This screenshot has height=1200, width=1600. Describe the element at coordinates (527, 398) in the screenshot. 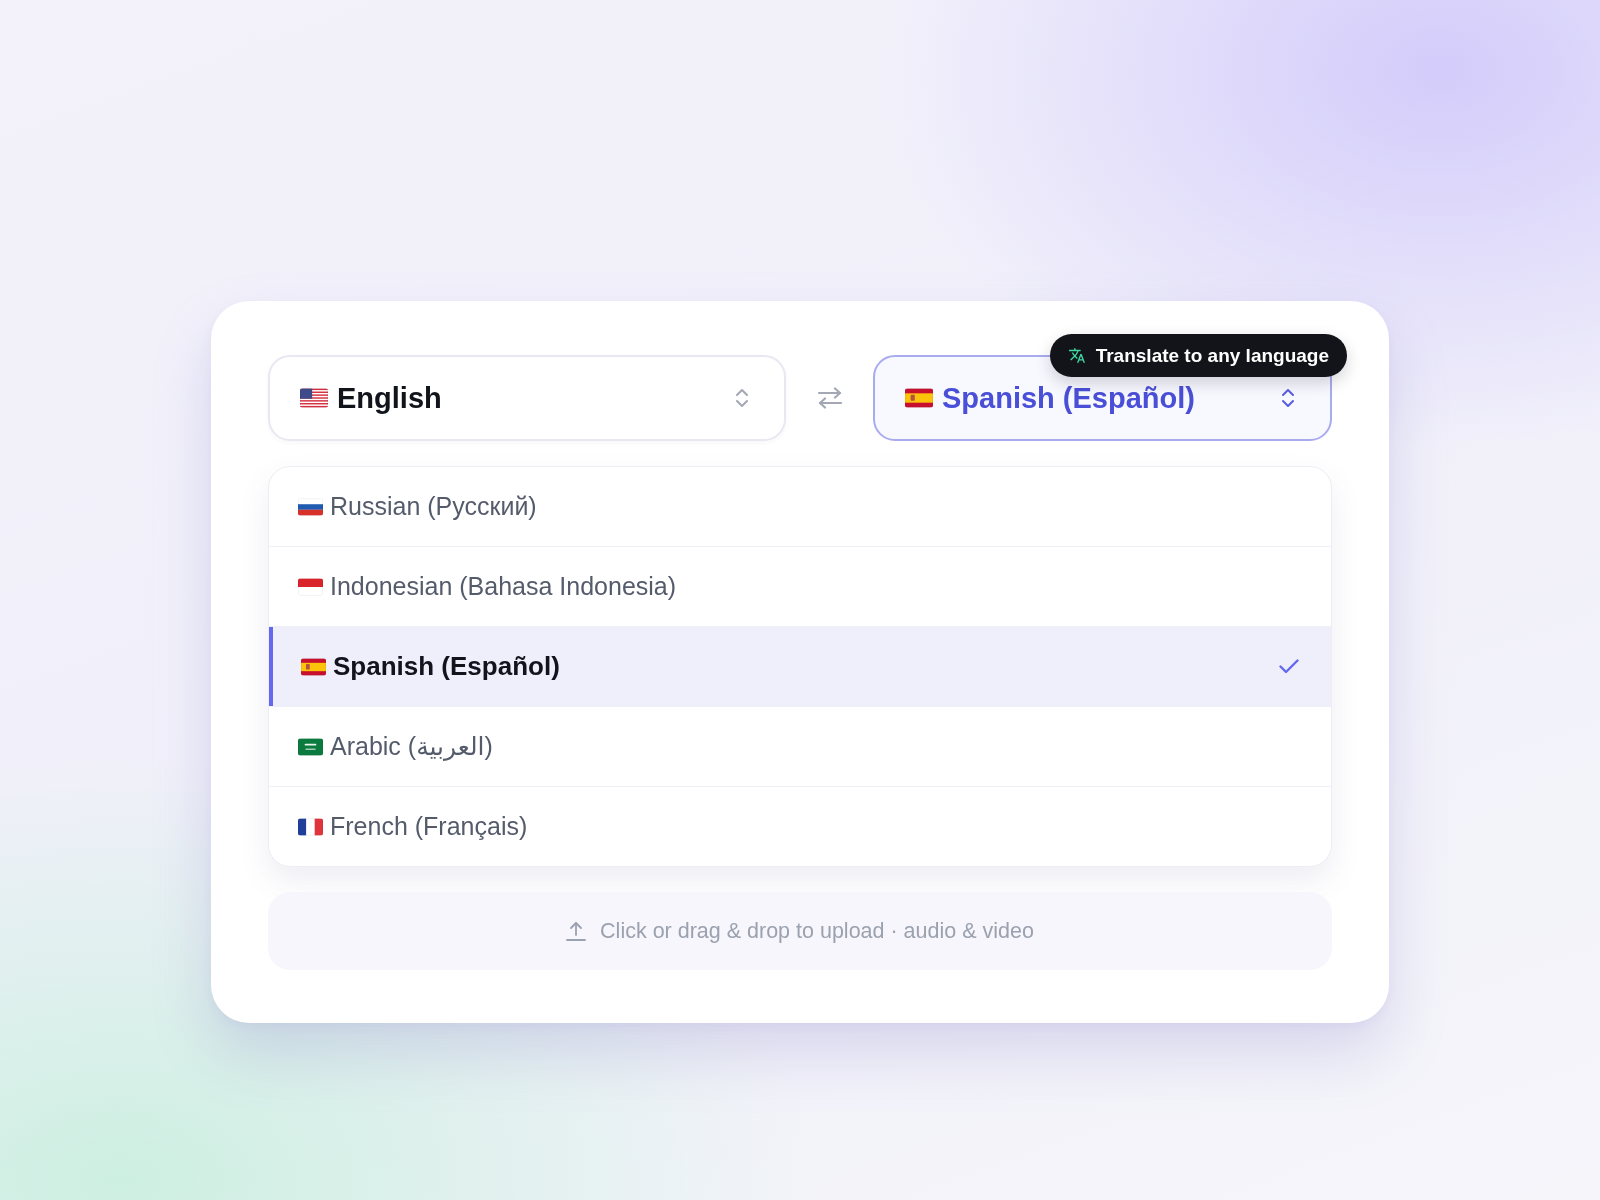

I see `source-language-select: English` at that location.